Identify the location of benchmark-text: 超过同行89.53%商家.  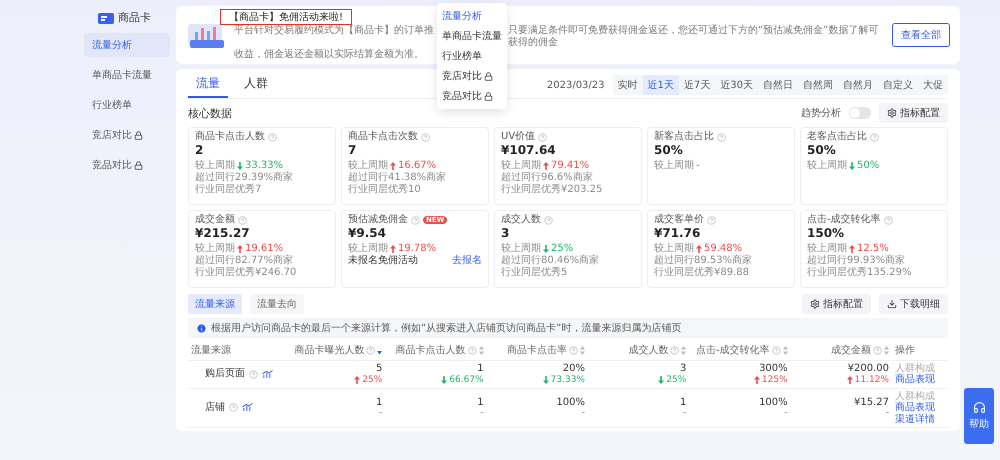
(704, 260).